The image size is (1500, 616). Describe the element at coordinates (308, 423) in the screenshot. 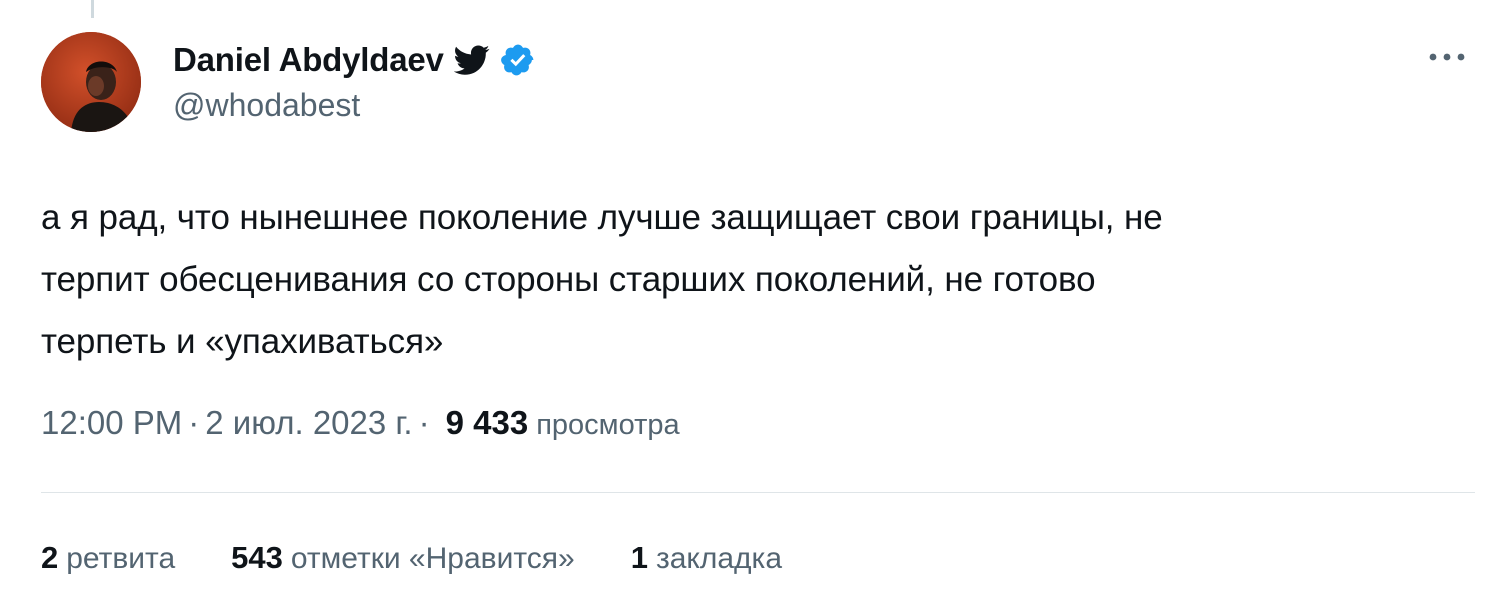

I see `tweet-date: 2 июл. 2023 г.` at that location.